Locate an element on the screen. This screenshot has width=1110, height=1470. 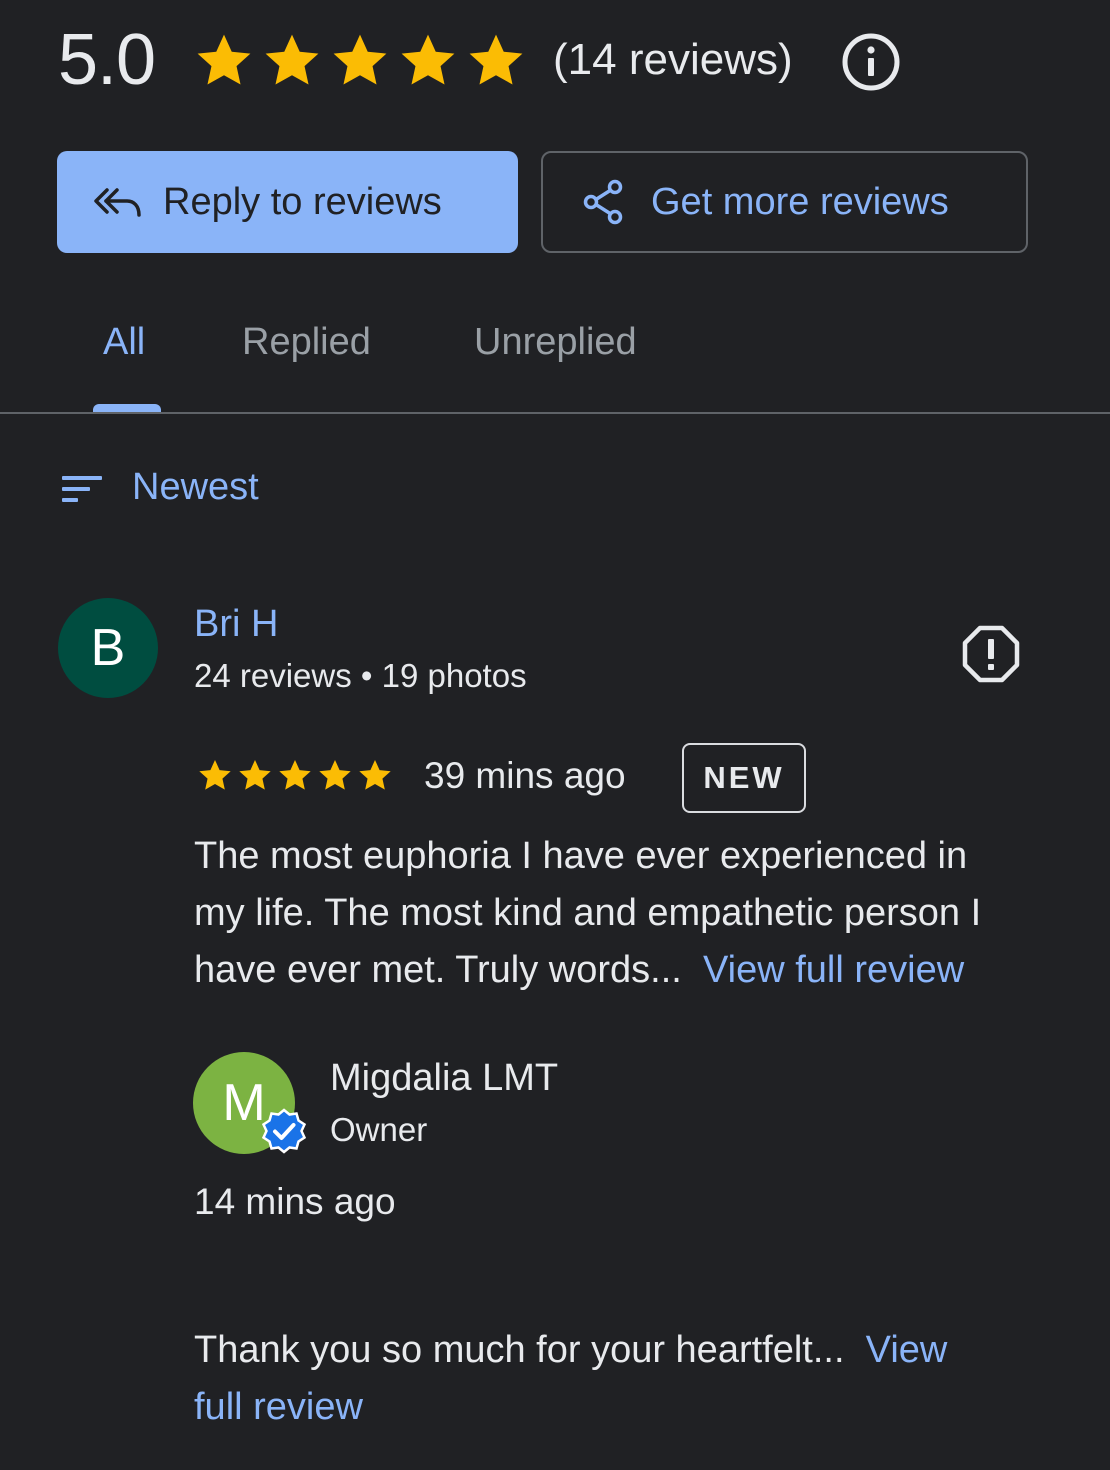
tab-all: All is located at coordinates (124, 342).